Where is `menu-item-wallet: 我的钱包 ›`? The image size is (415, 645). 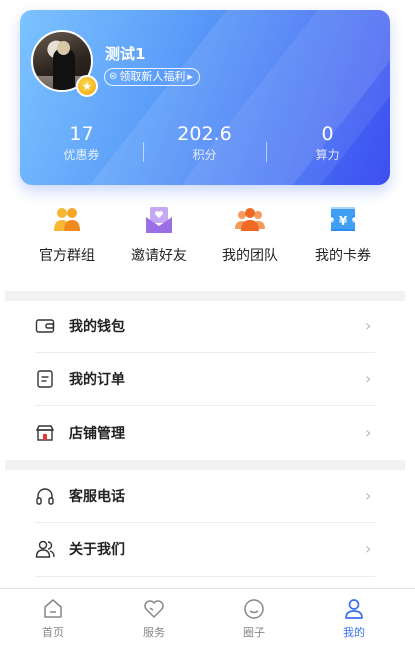 menu-item-wallet: 我的钱包 › is located at coordinates (205, 325).